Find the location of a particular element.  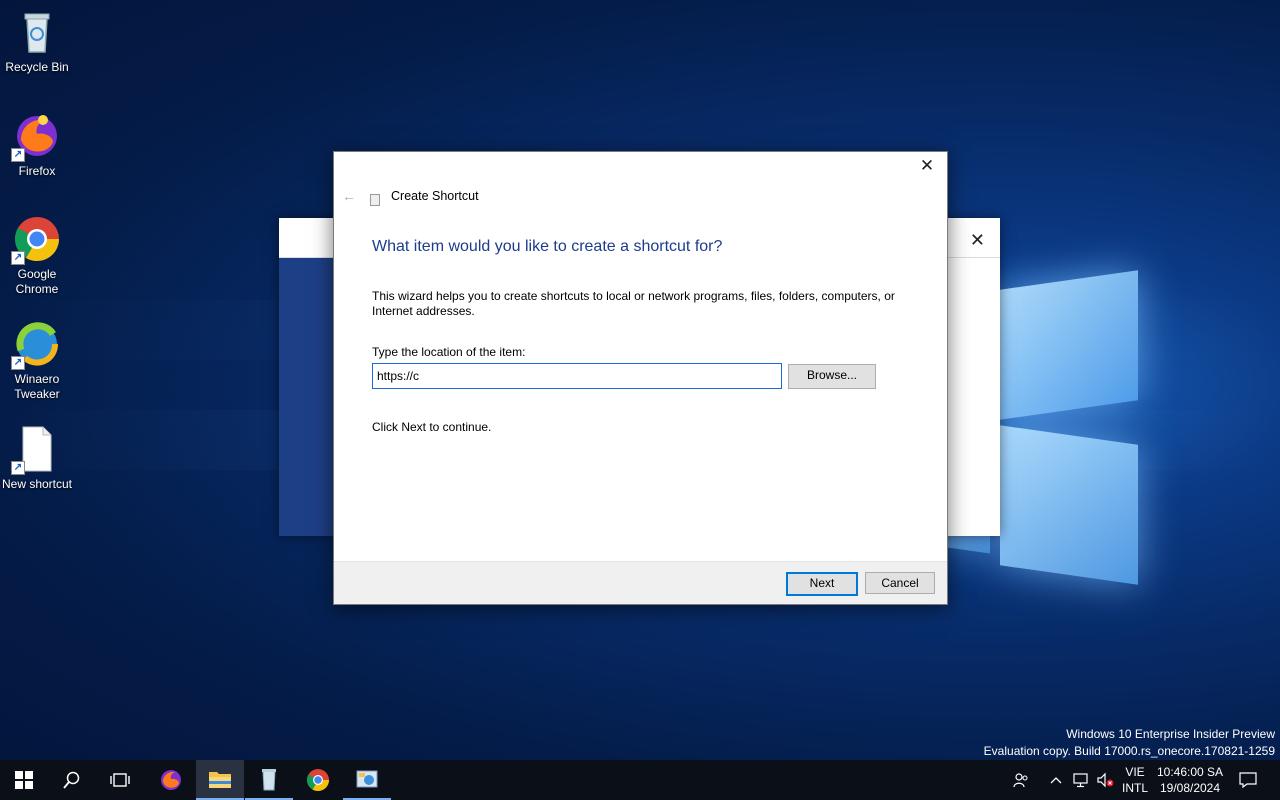

location-input is located at coordinates (577, 376).